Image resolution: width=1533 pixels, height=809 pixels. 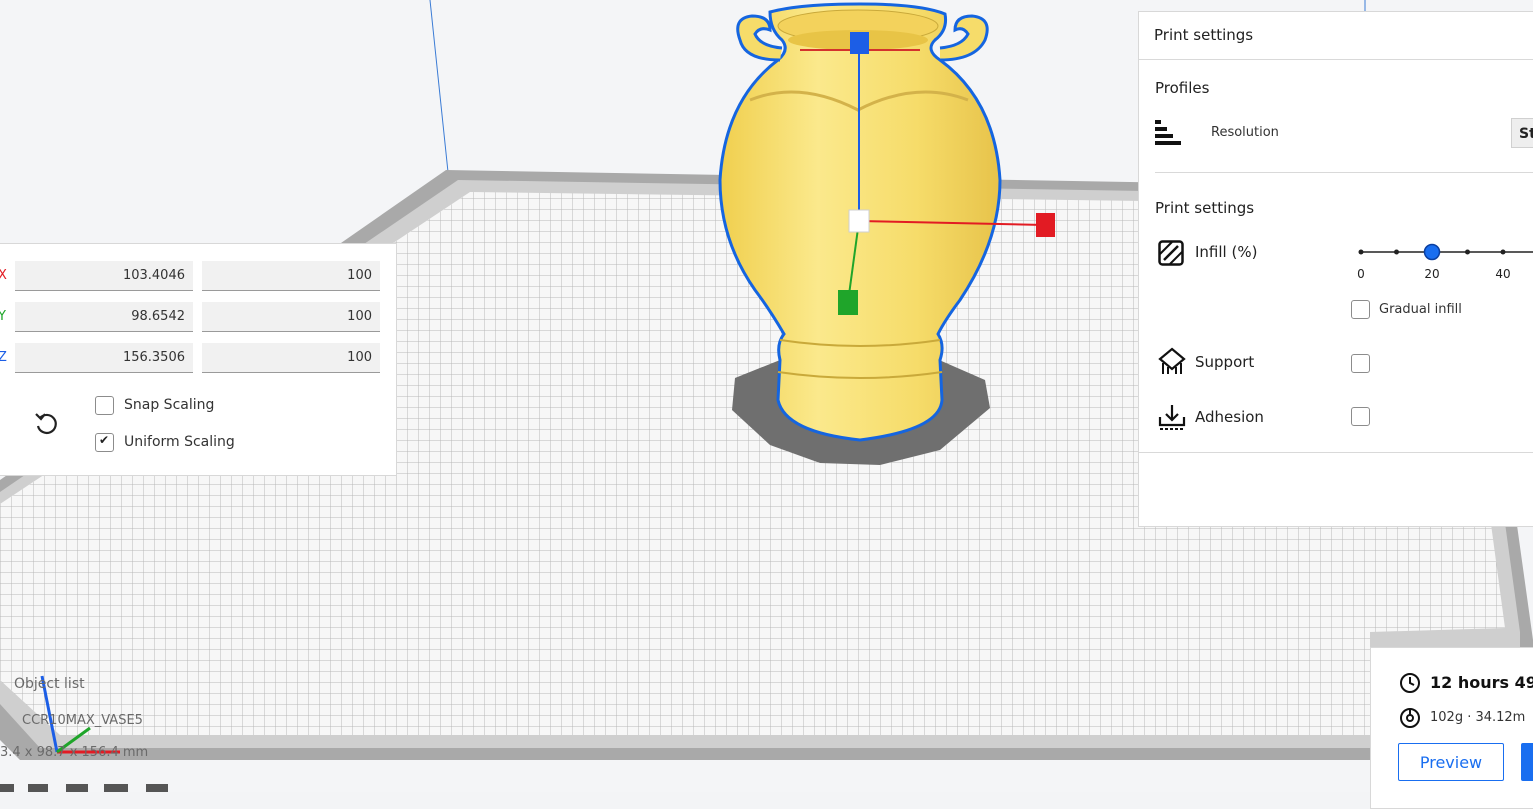 I want to click on object-list-title: Object list, so click(x=49, y=684).